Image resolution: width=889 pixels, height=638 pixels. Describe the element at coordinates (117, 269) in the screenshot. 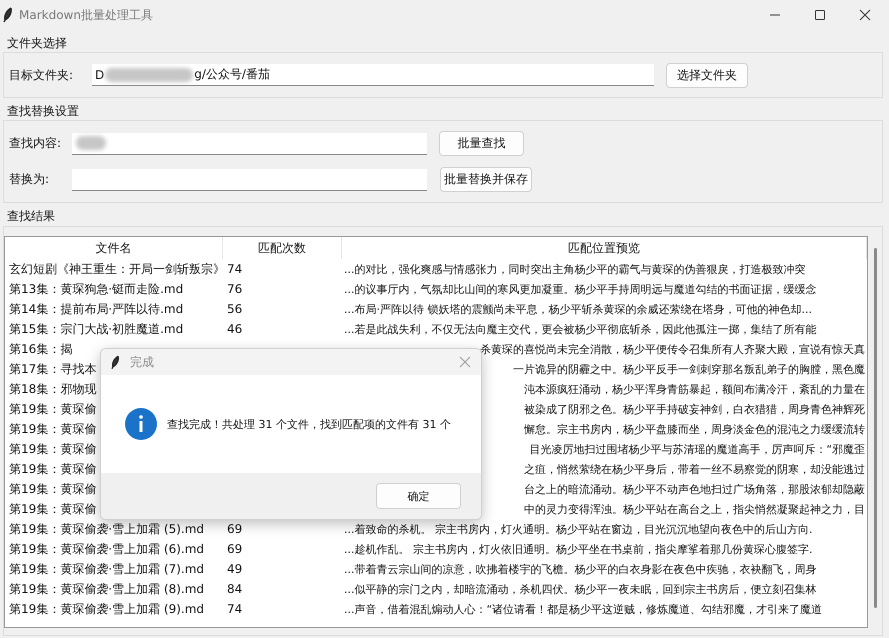

I see `table-cell: 玄幻短剧《神王重生：开局一剑斩叛宗》` at that location.